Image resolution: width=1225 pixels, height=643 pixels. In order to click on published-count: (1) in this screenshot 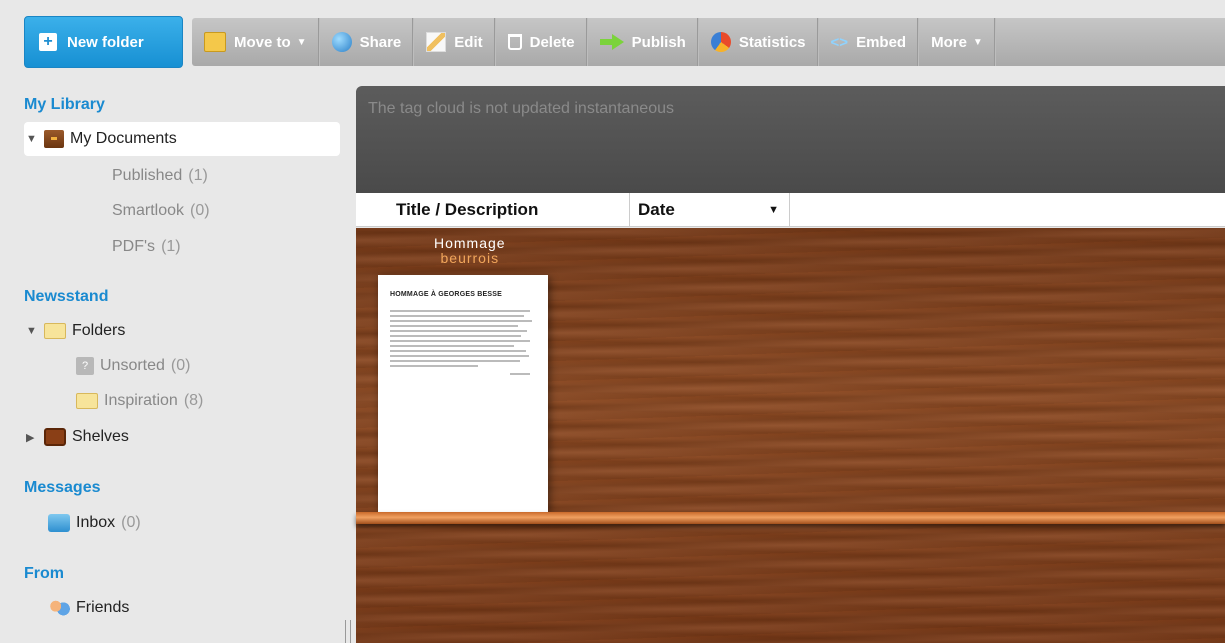, I will do `click(198, 175)`.